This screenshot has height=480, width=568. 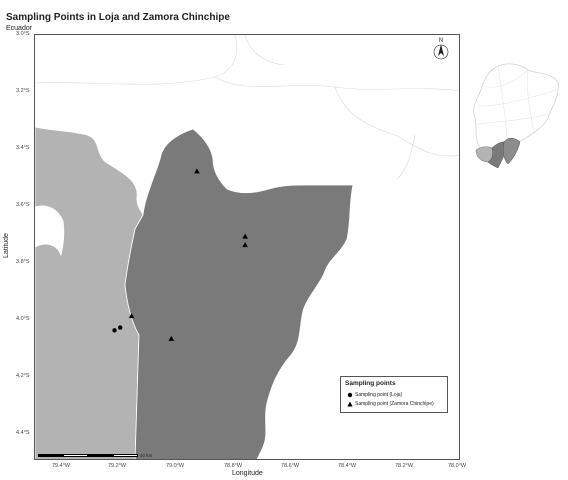 I want to click on y-tick-label: 3.6°S, so click(x=23, y=205).